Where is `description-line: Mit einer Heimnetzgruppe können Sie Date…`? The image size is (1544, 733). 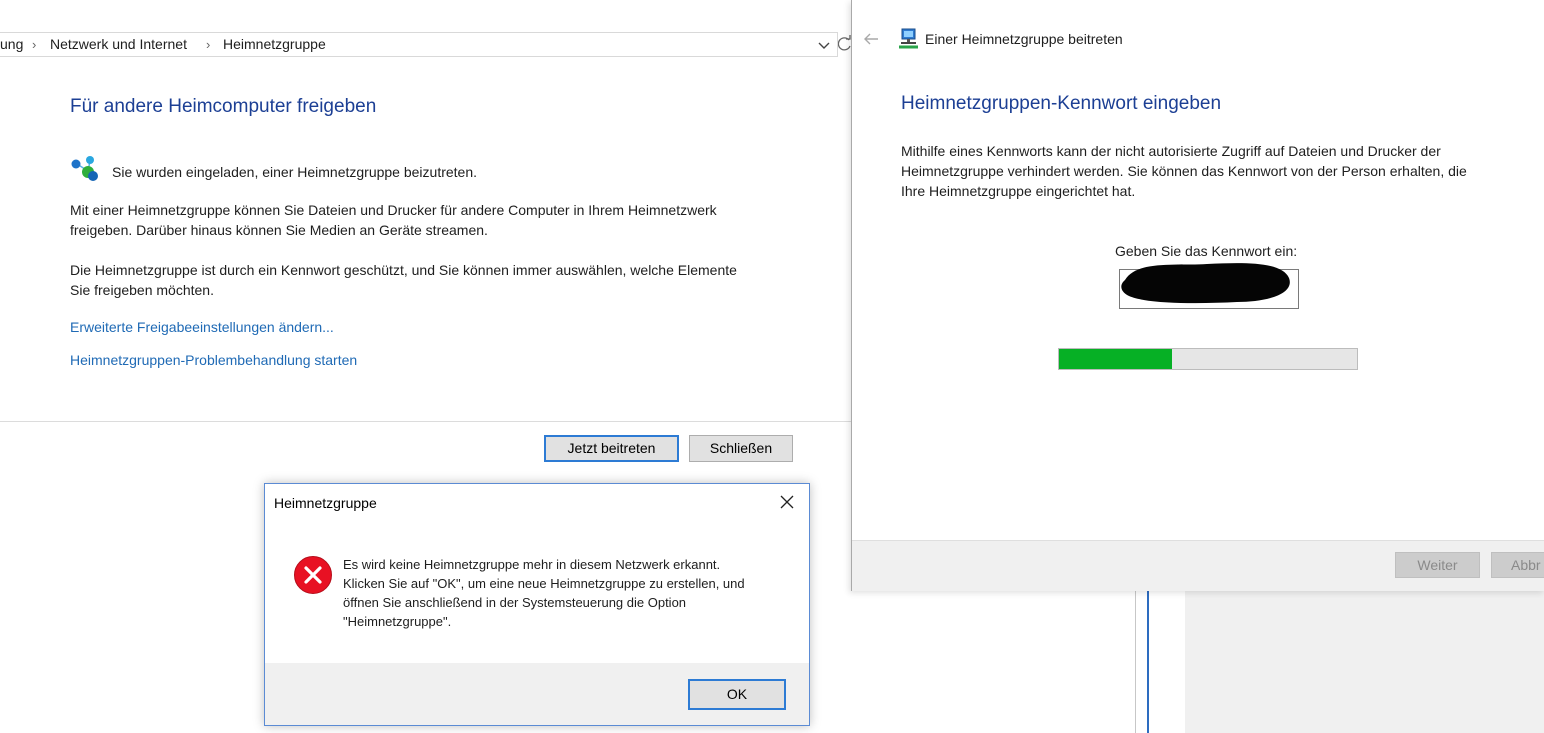 description-line: Mit einer Heimnetzgruppe können Sie Date… is located at coordinates (393, 210).